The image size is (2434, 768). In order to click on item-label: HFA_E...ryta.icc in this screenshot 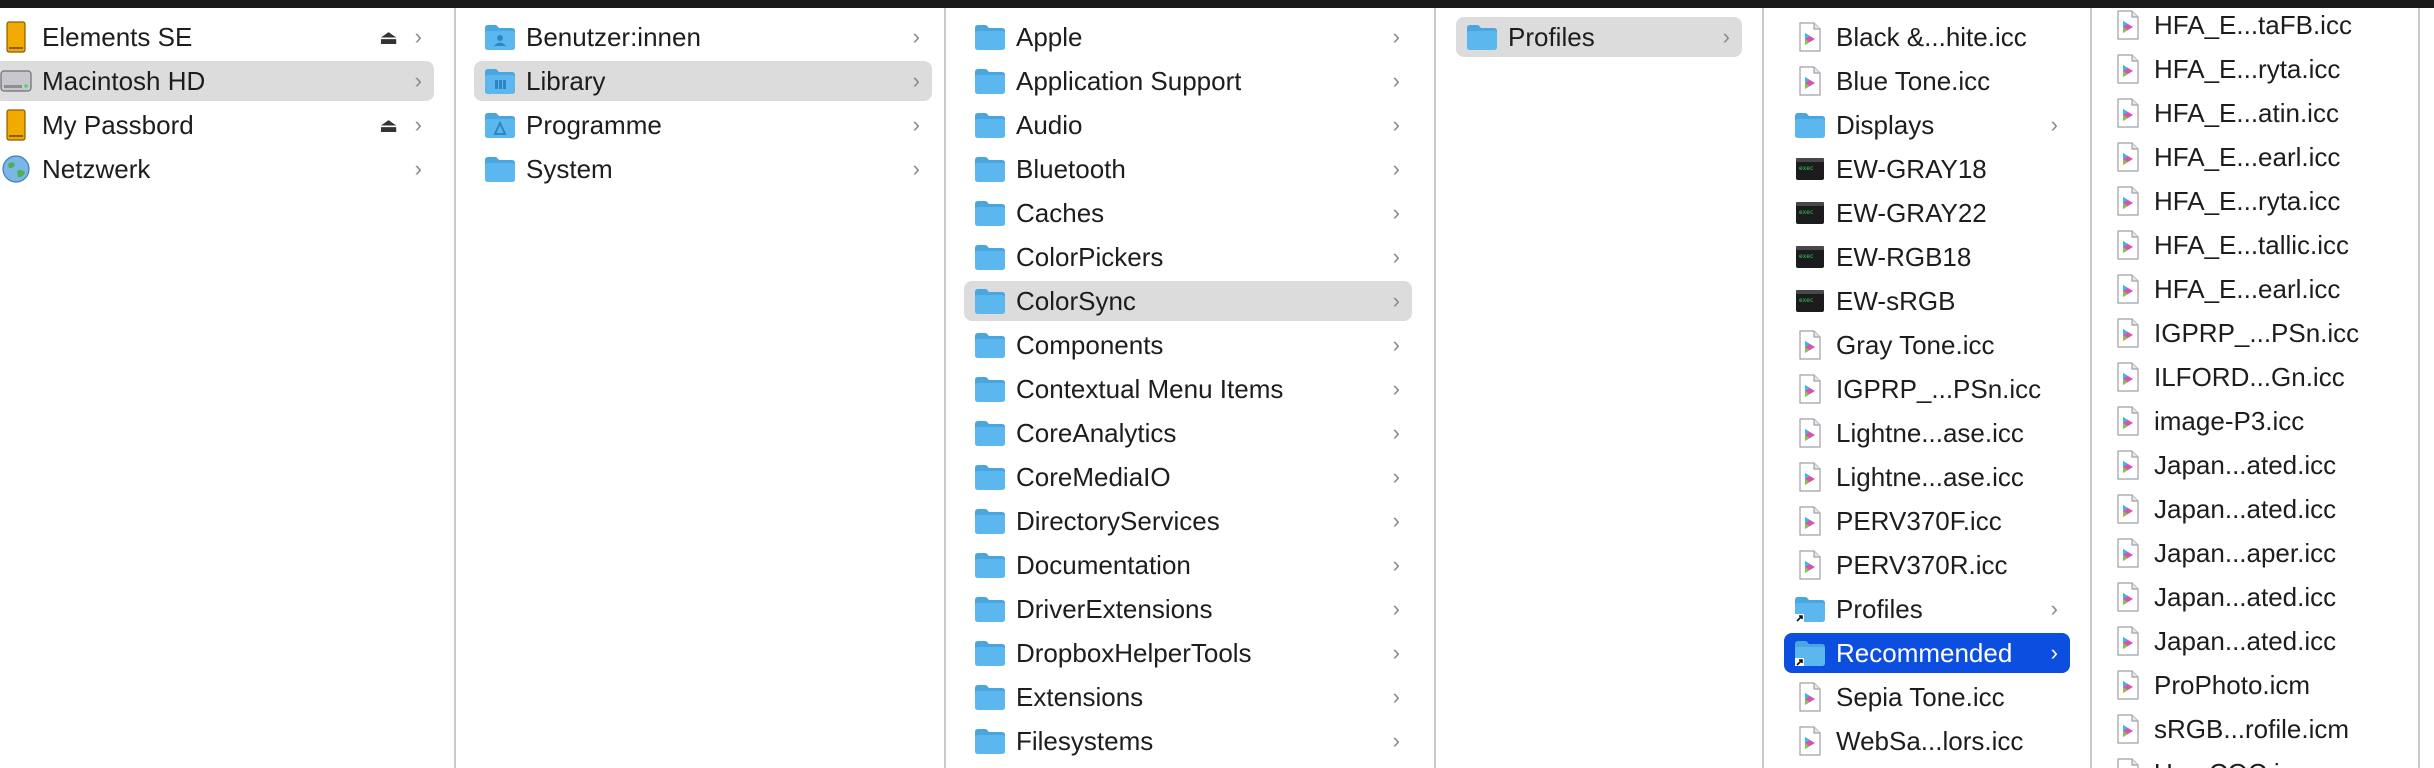, I will do `click(2247, 68)`.